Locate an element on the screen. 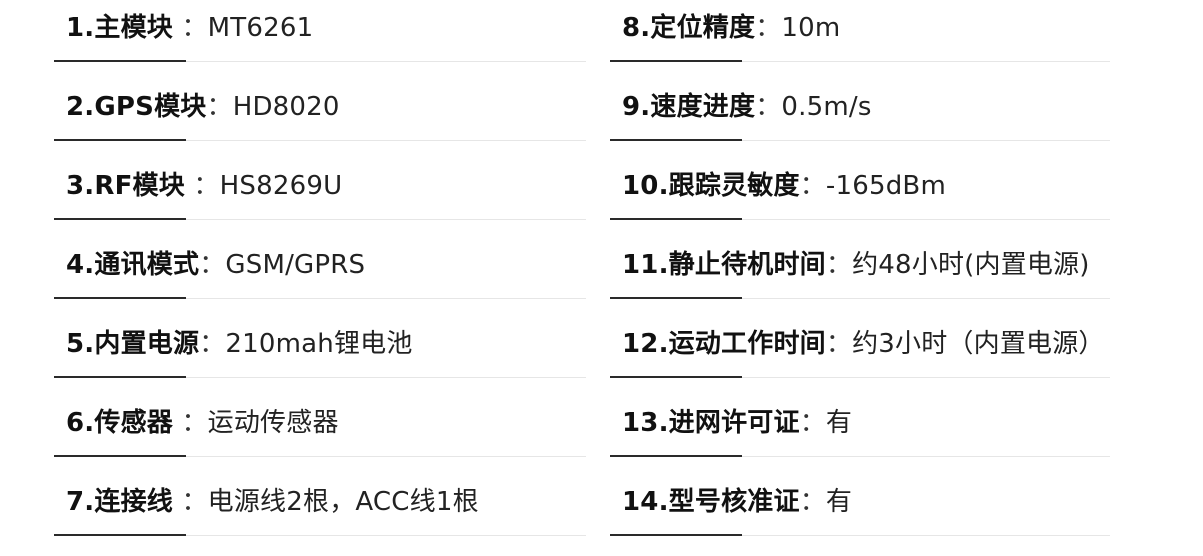  spec-row: 7.连接线 ：电源线2根，ACC线1根 is located at coordinates (324, 513).